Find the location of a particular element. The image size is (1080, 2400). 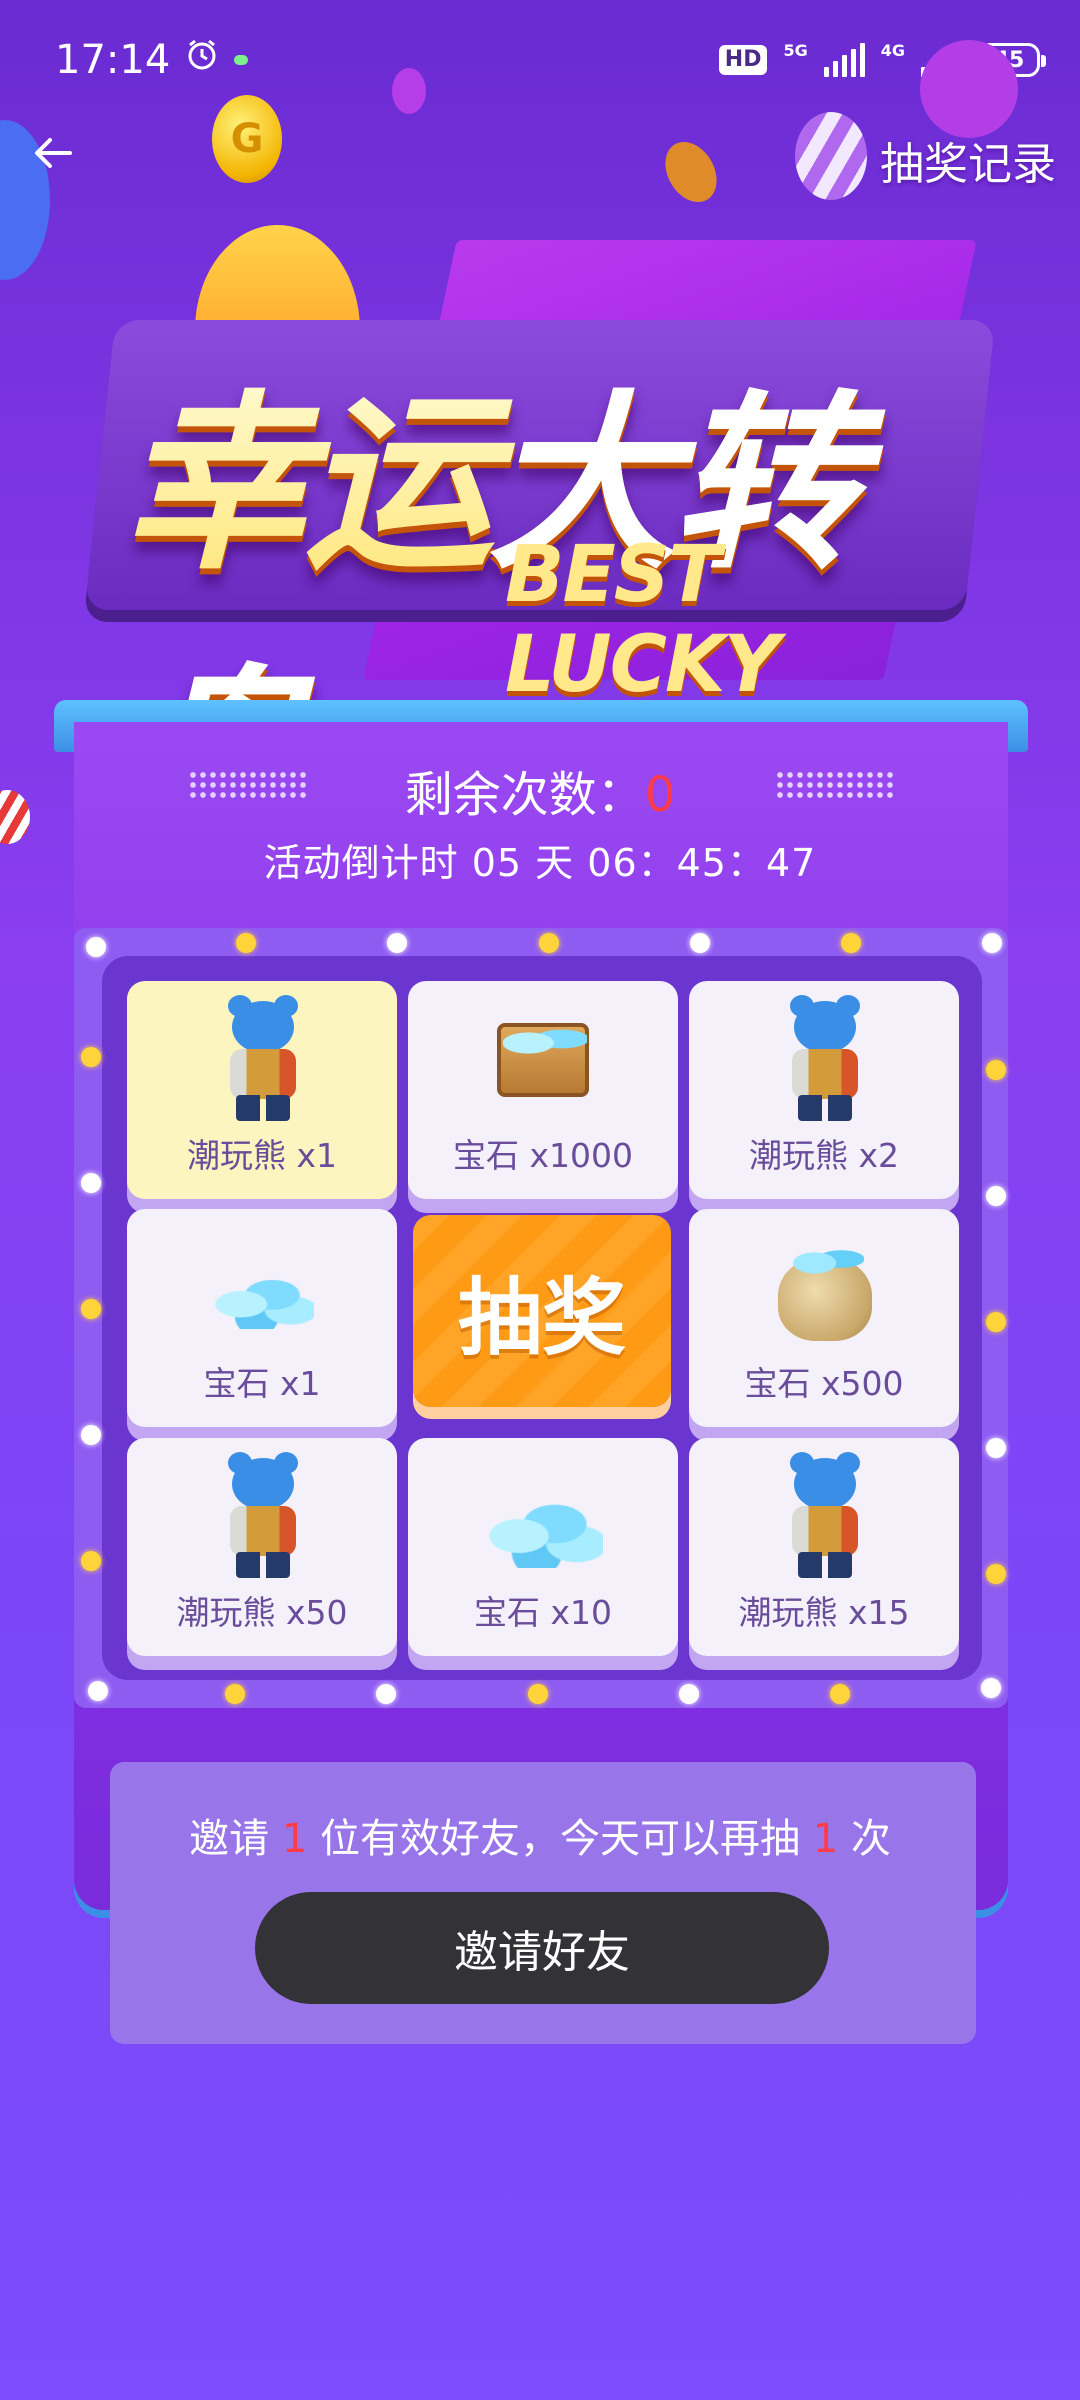

prize-label: 潮玩熊 x2 is located at coordinates (823, 1155).